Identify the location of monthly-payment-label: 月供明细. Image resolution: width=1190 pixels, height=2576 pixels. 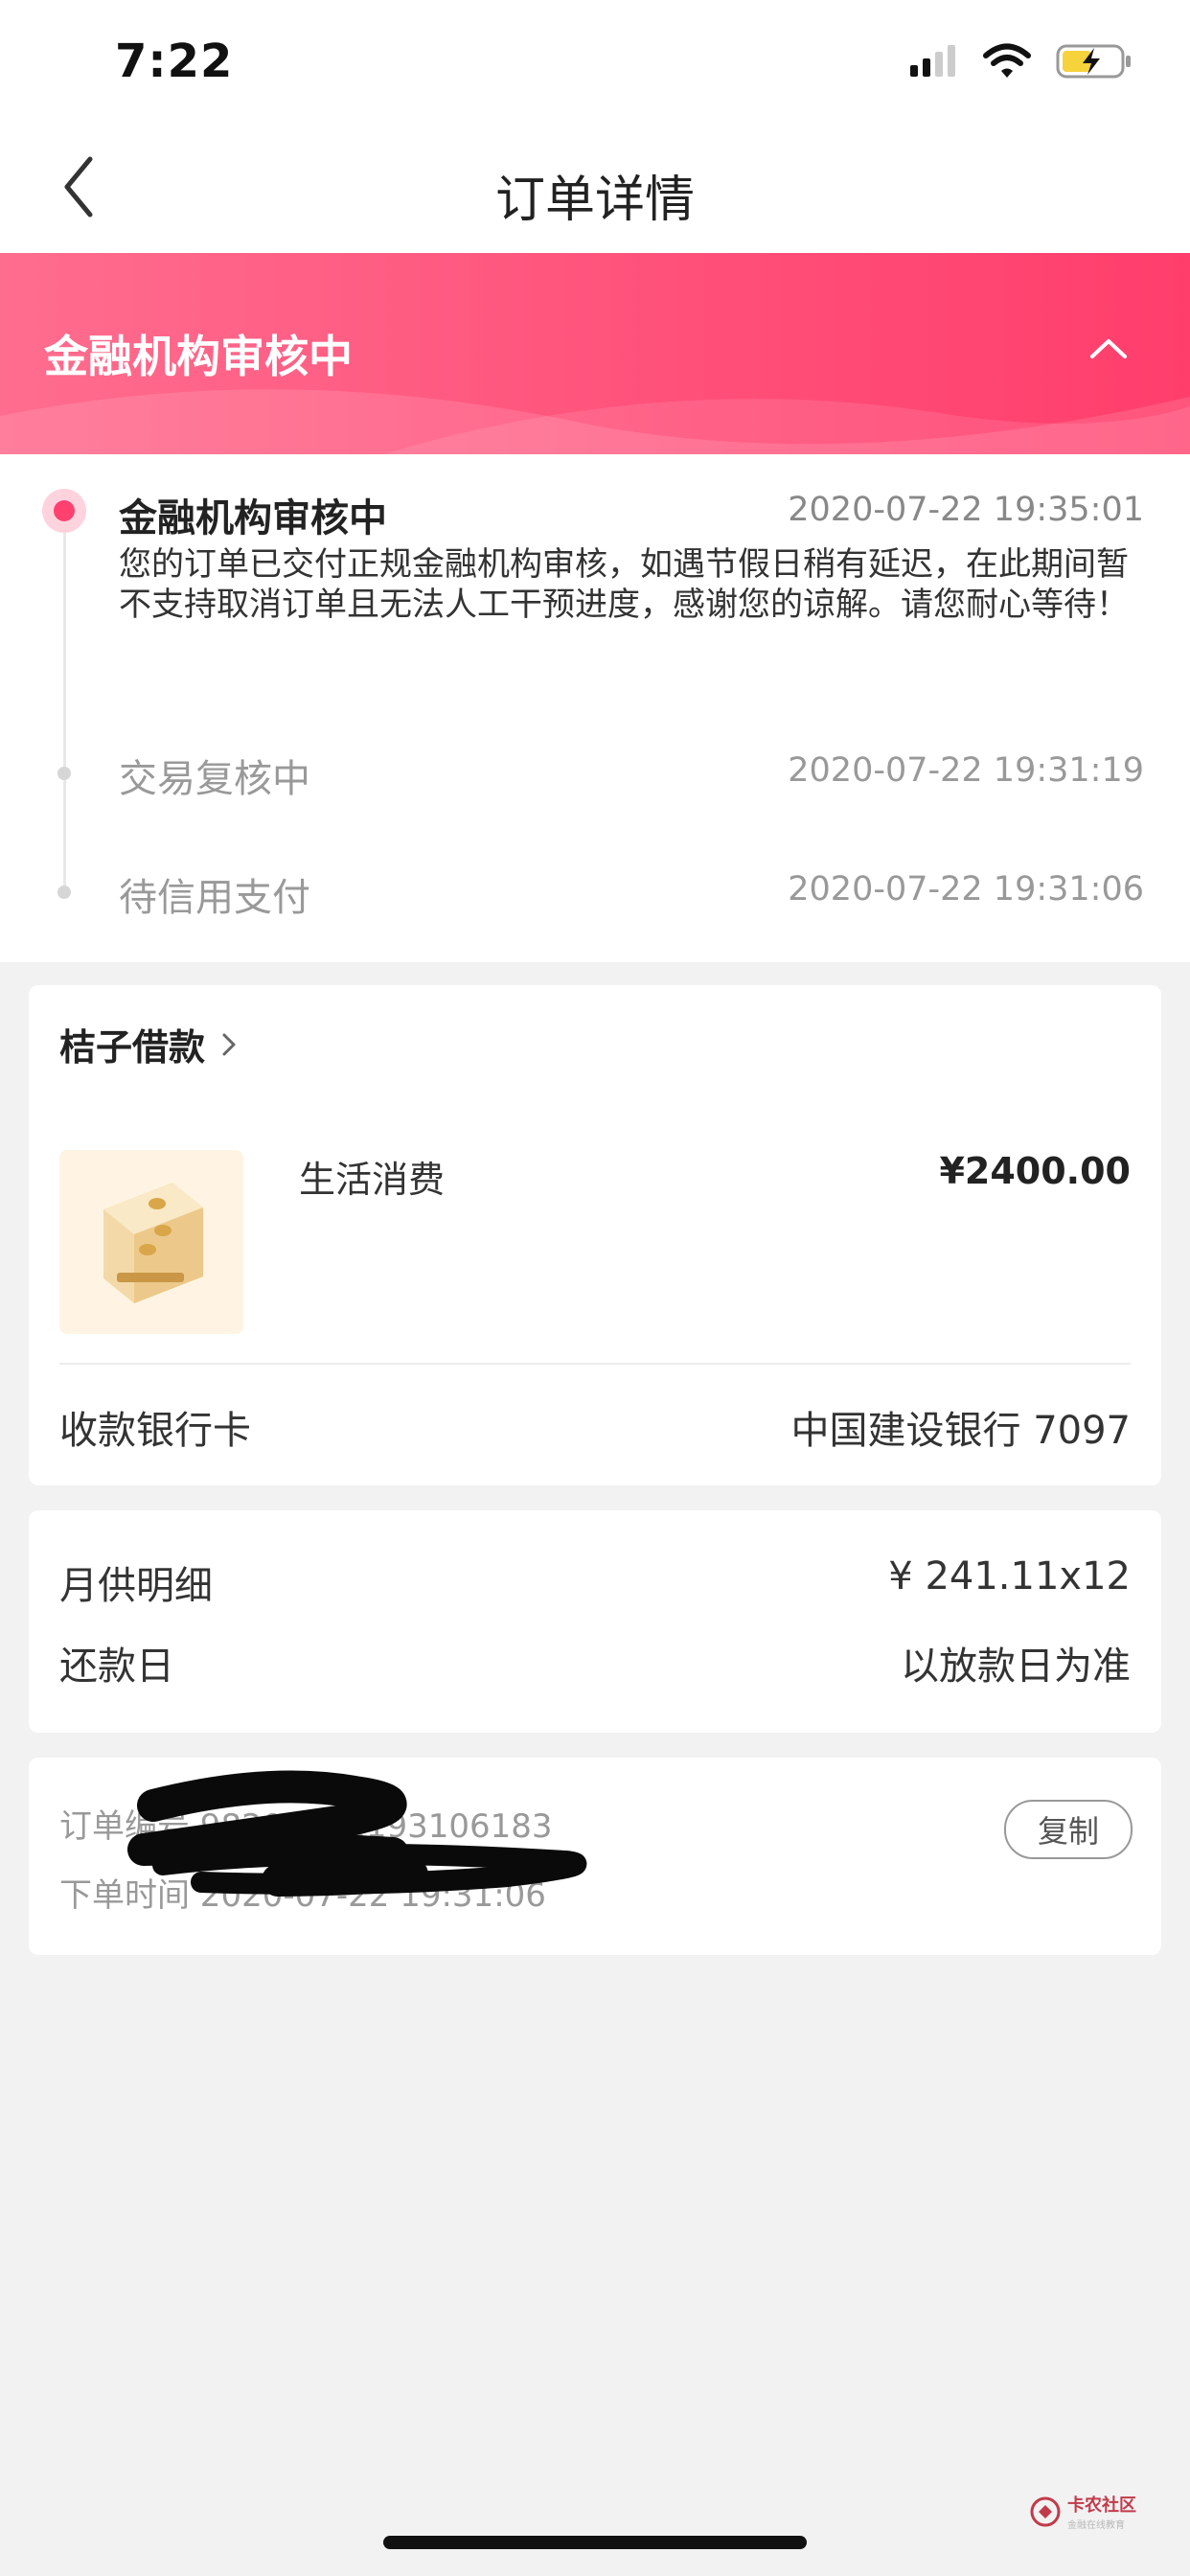
(136, 1586).